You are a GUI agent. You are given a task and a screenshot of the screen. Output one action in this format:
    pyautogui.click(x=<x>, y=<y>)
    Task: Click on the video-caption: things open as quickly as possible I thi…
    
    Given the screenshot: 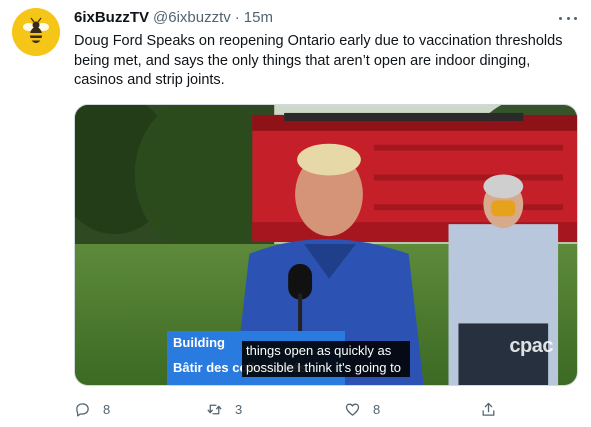 What is the action you would take?
    pyautogui.click(x=326, y=359)
    